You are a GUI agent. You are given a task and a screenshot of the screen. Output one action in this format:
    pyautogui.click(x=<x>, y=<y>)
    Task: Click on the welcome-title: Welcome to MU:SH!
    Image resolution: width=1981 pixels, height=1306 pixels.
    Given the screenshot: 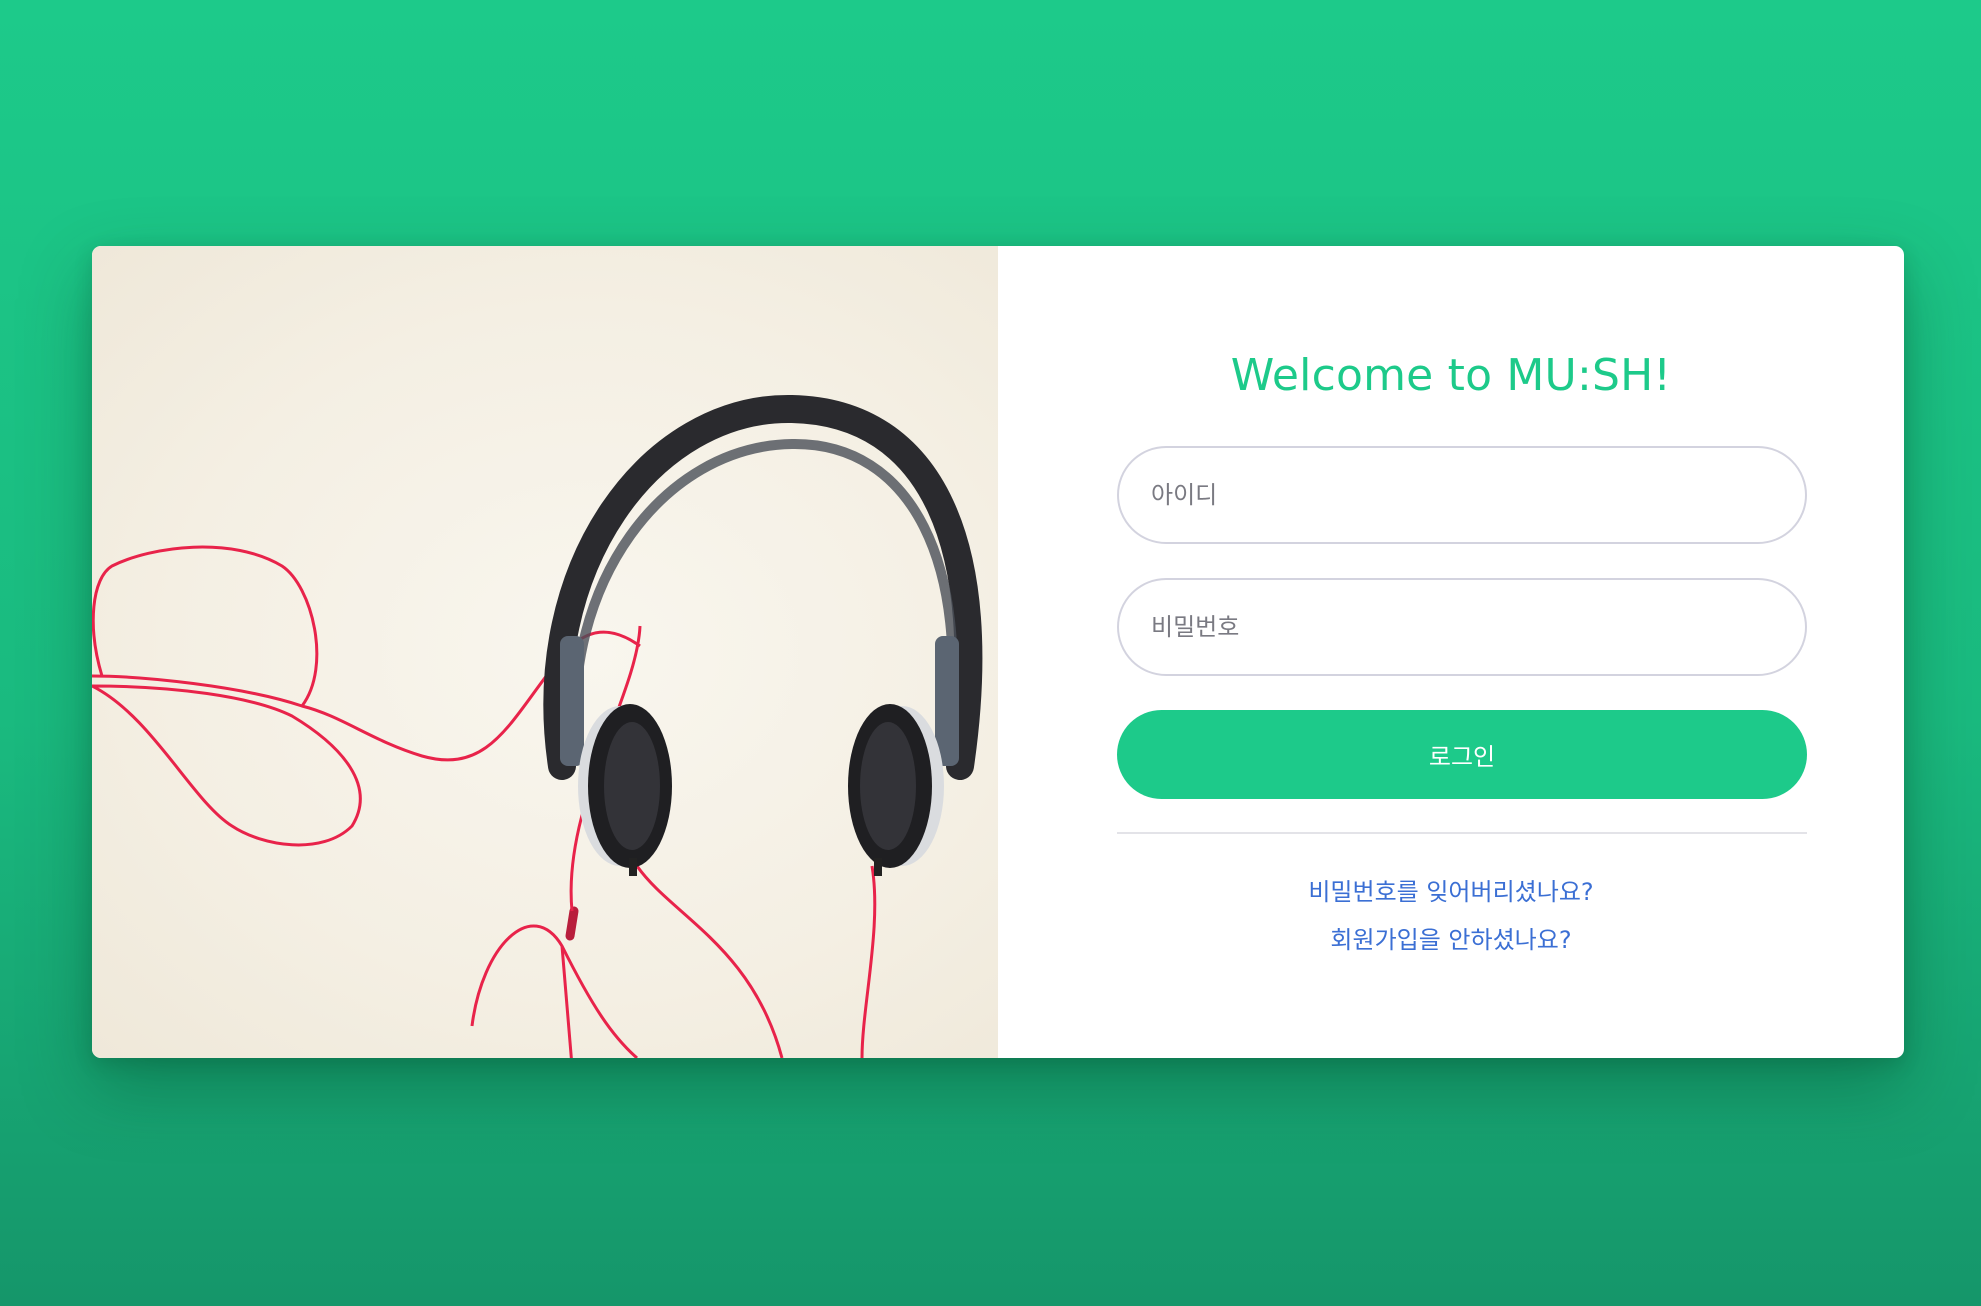 What is the action you would take?
    pyautogui.click(x=1451, y=375)
    